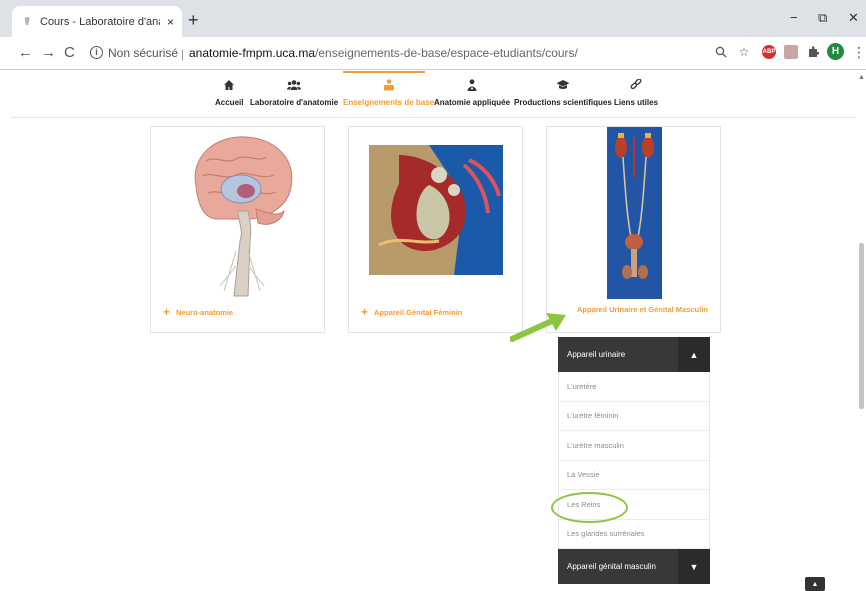 This screenshot has height=591, width=866. What do you see at coordinates (634, 534) in the screenshot?
I see `list-item: Les glandes surrénales` at bounding box center [634, 534].